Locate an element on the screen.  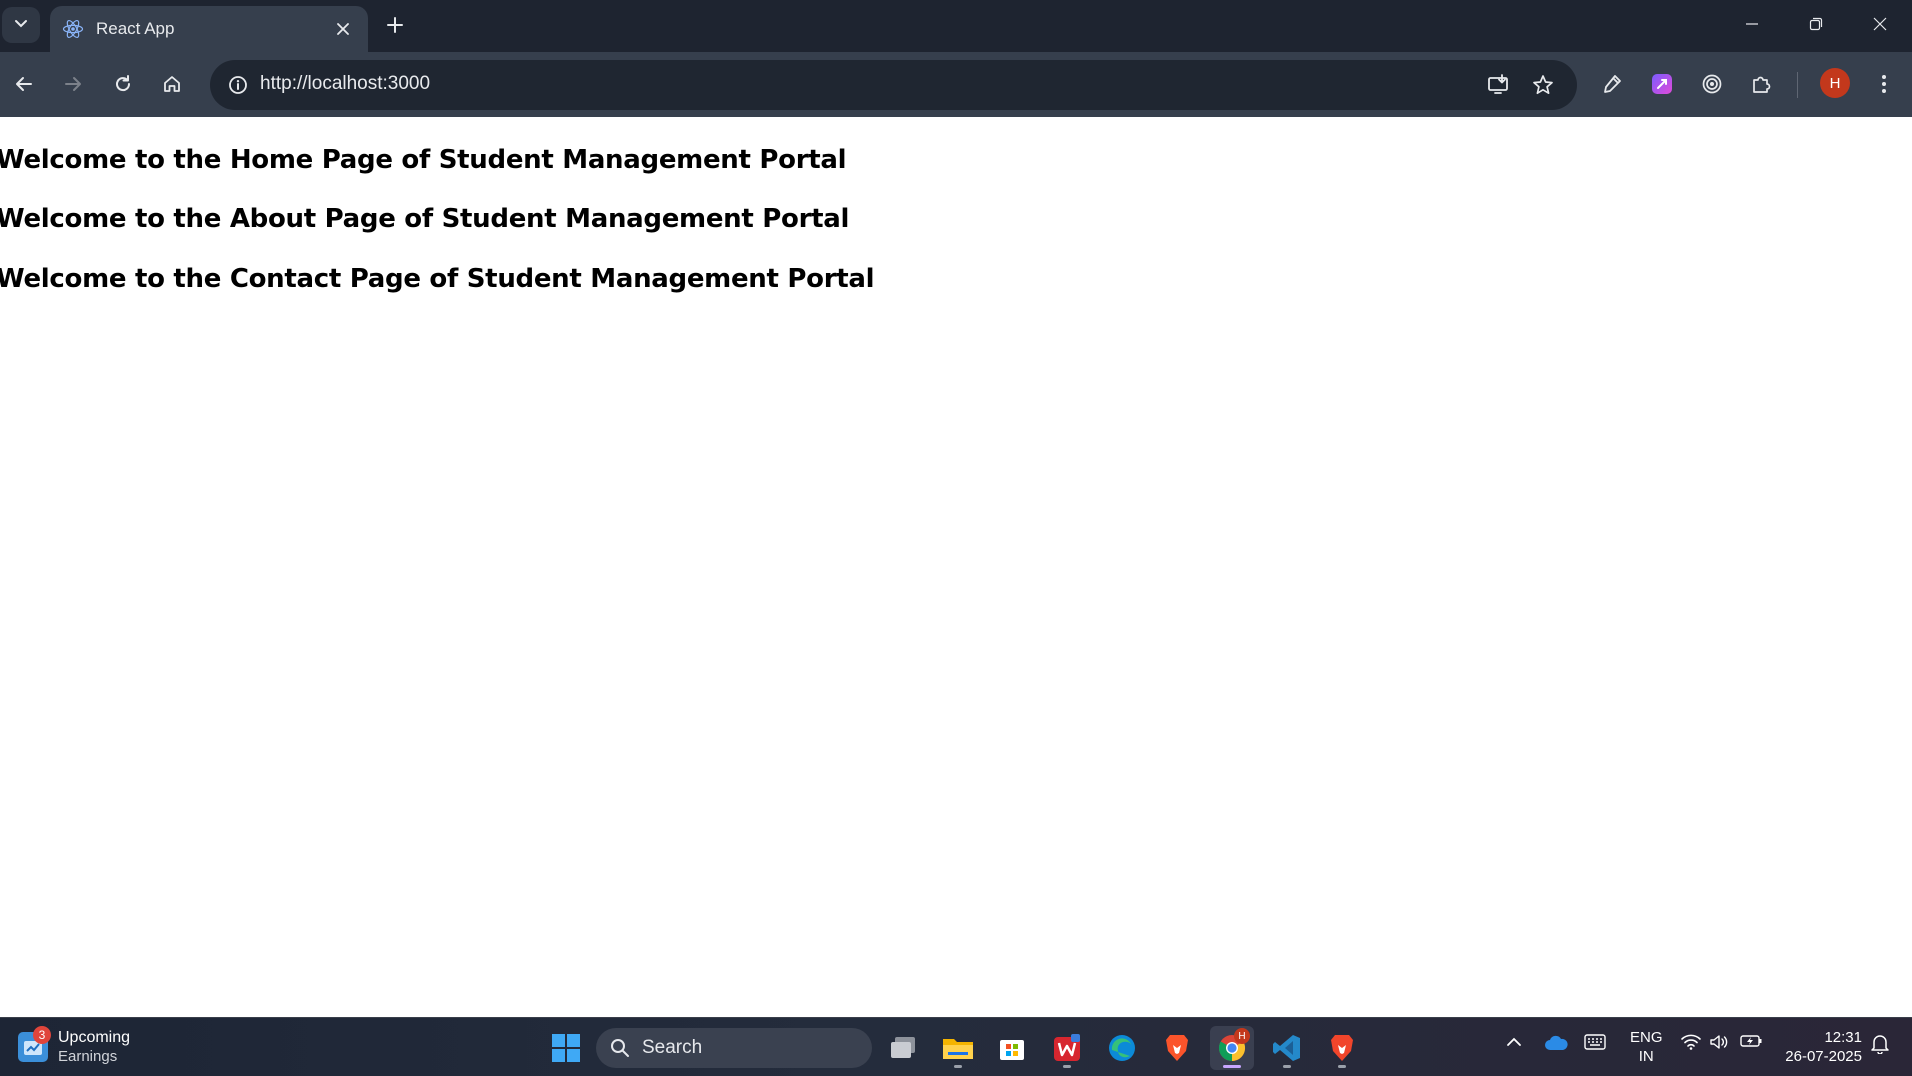
wps-office-icon is located at coordinates (1067, 1047).